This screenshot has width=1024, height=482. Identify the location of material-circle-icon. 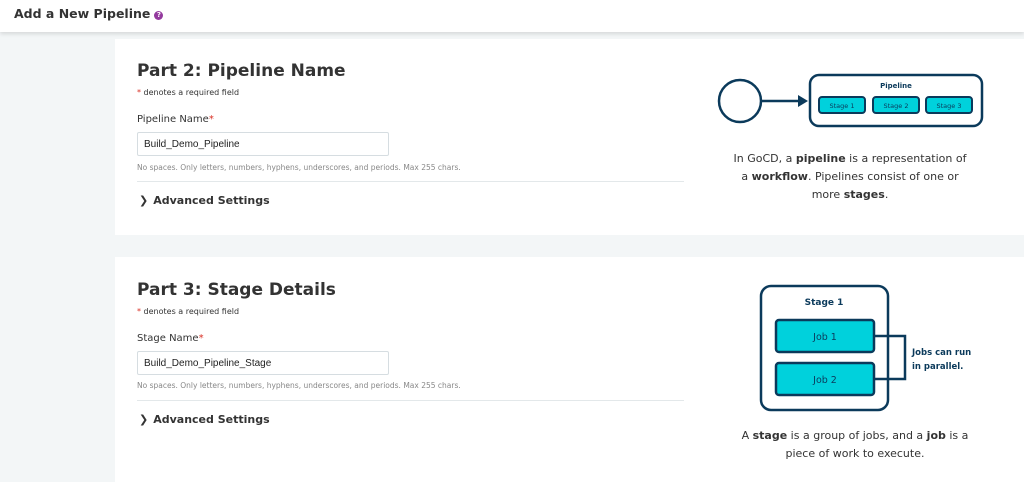
(740, 101).